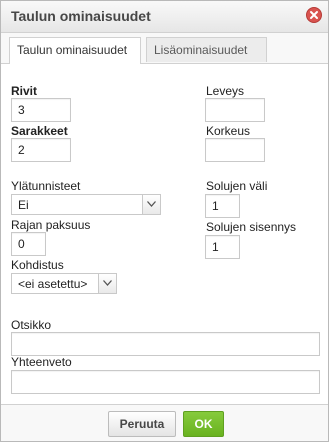 The image size is (329, 442). Describe the element at coordinates (75, 50) in the screenshot. I see `tab-table-properties: Taulun ominaisuudet` at that location.